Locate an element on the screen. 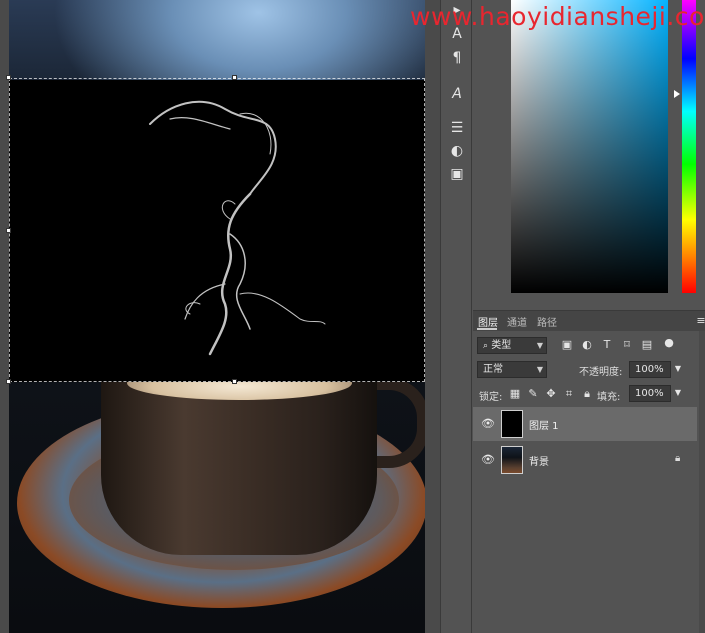 The height and width of the screenshot is (633, 705). hue-pointer-icon is located at coordinates (677, 94).